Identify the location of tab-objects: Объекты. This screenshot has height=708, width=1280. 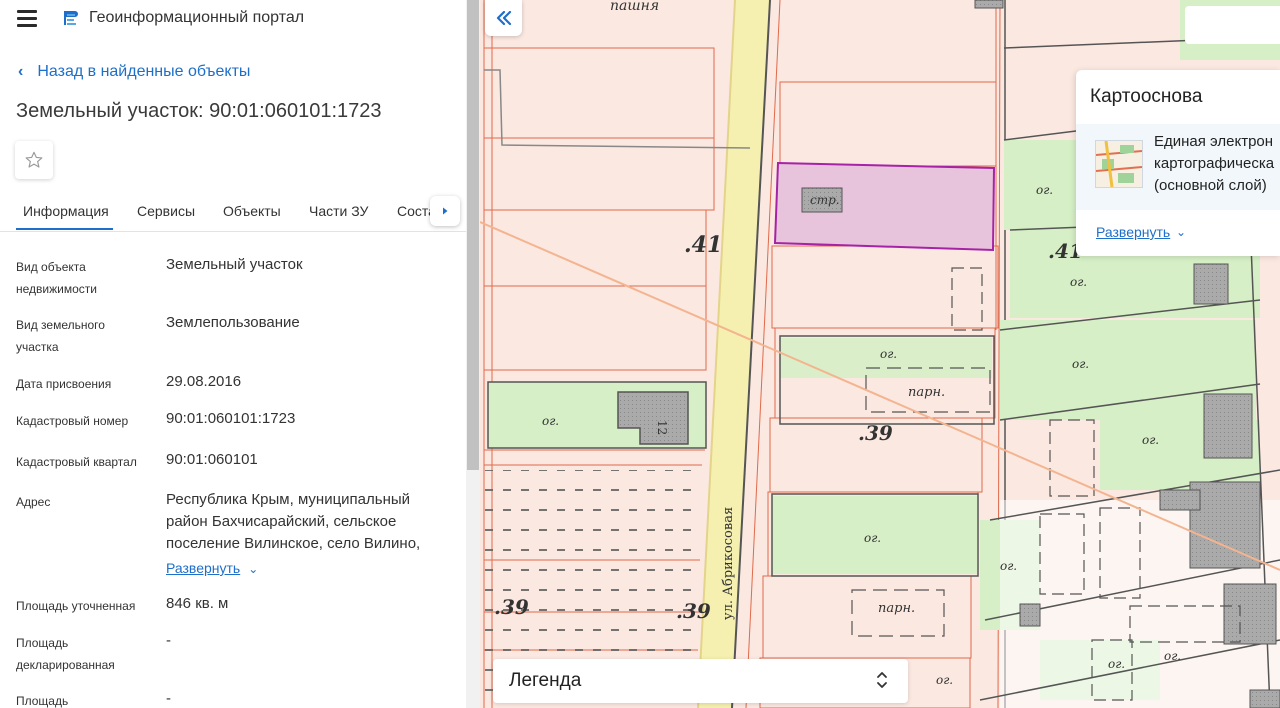
(252, 211).